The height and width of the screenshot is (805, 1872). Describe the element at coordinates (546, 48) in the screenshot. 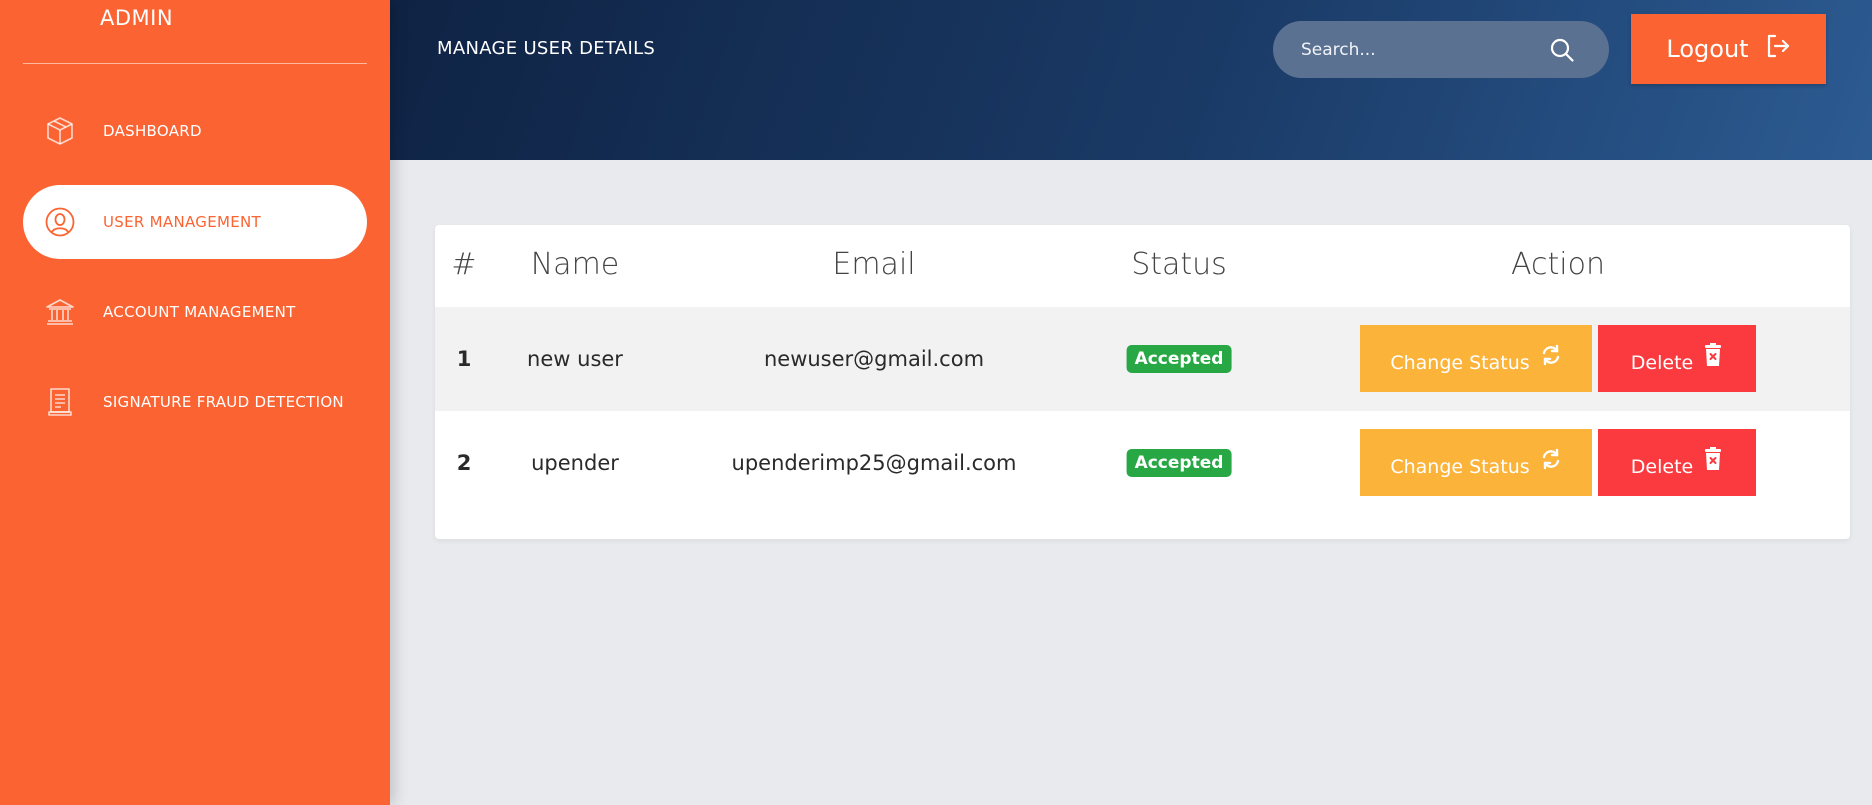

I see `page-title: MANAGE USER DETAILS` at that location.